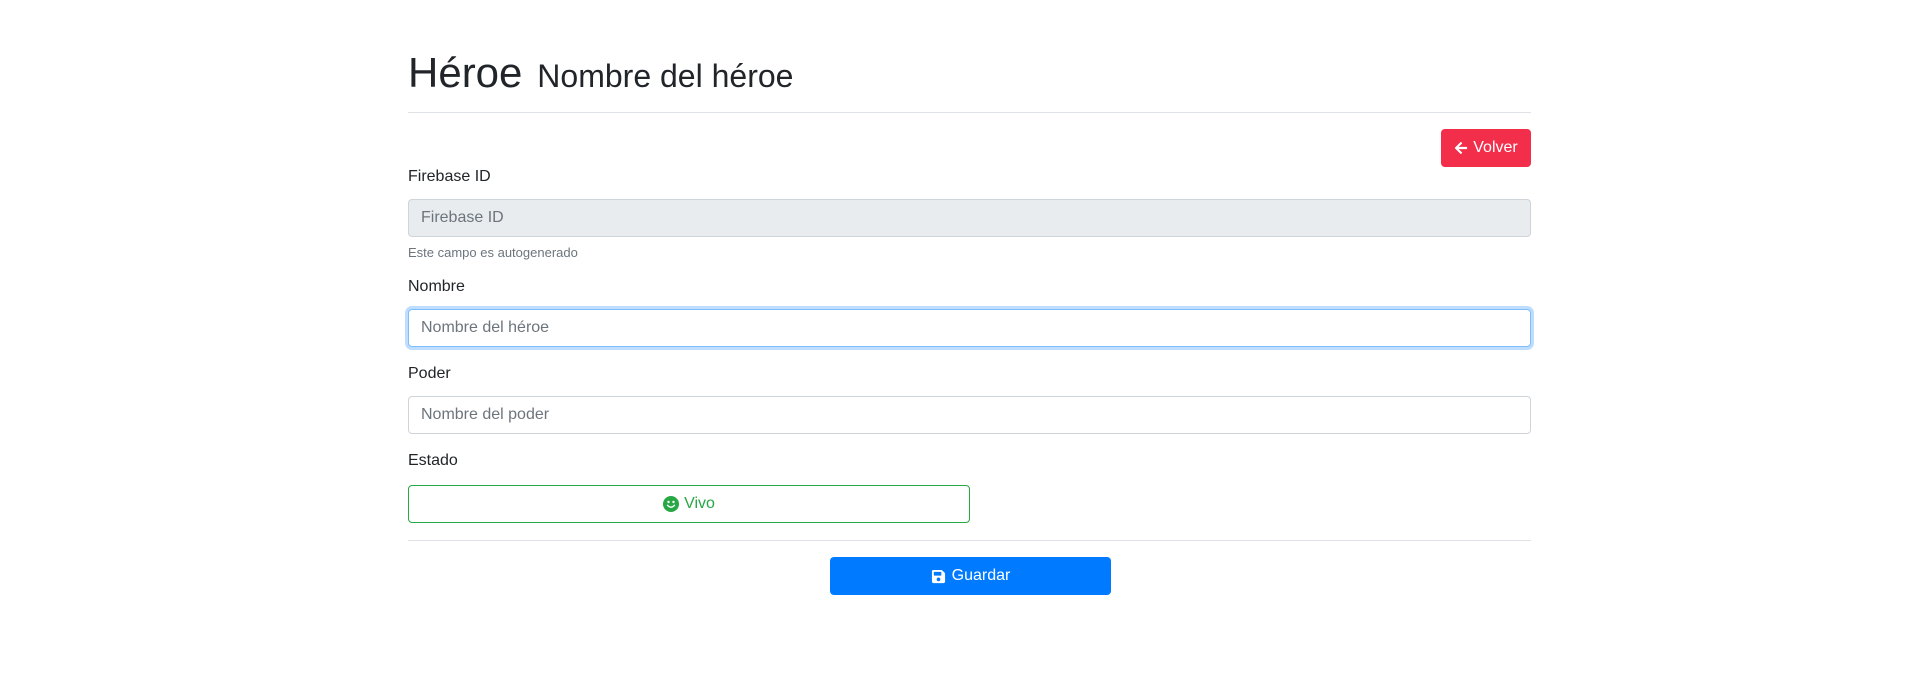 This screenshot has height=679, width=1919. Describe the element at coordinates (969, 328) in the screenshot. I see `nombre-field` at that location.